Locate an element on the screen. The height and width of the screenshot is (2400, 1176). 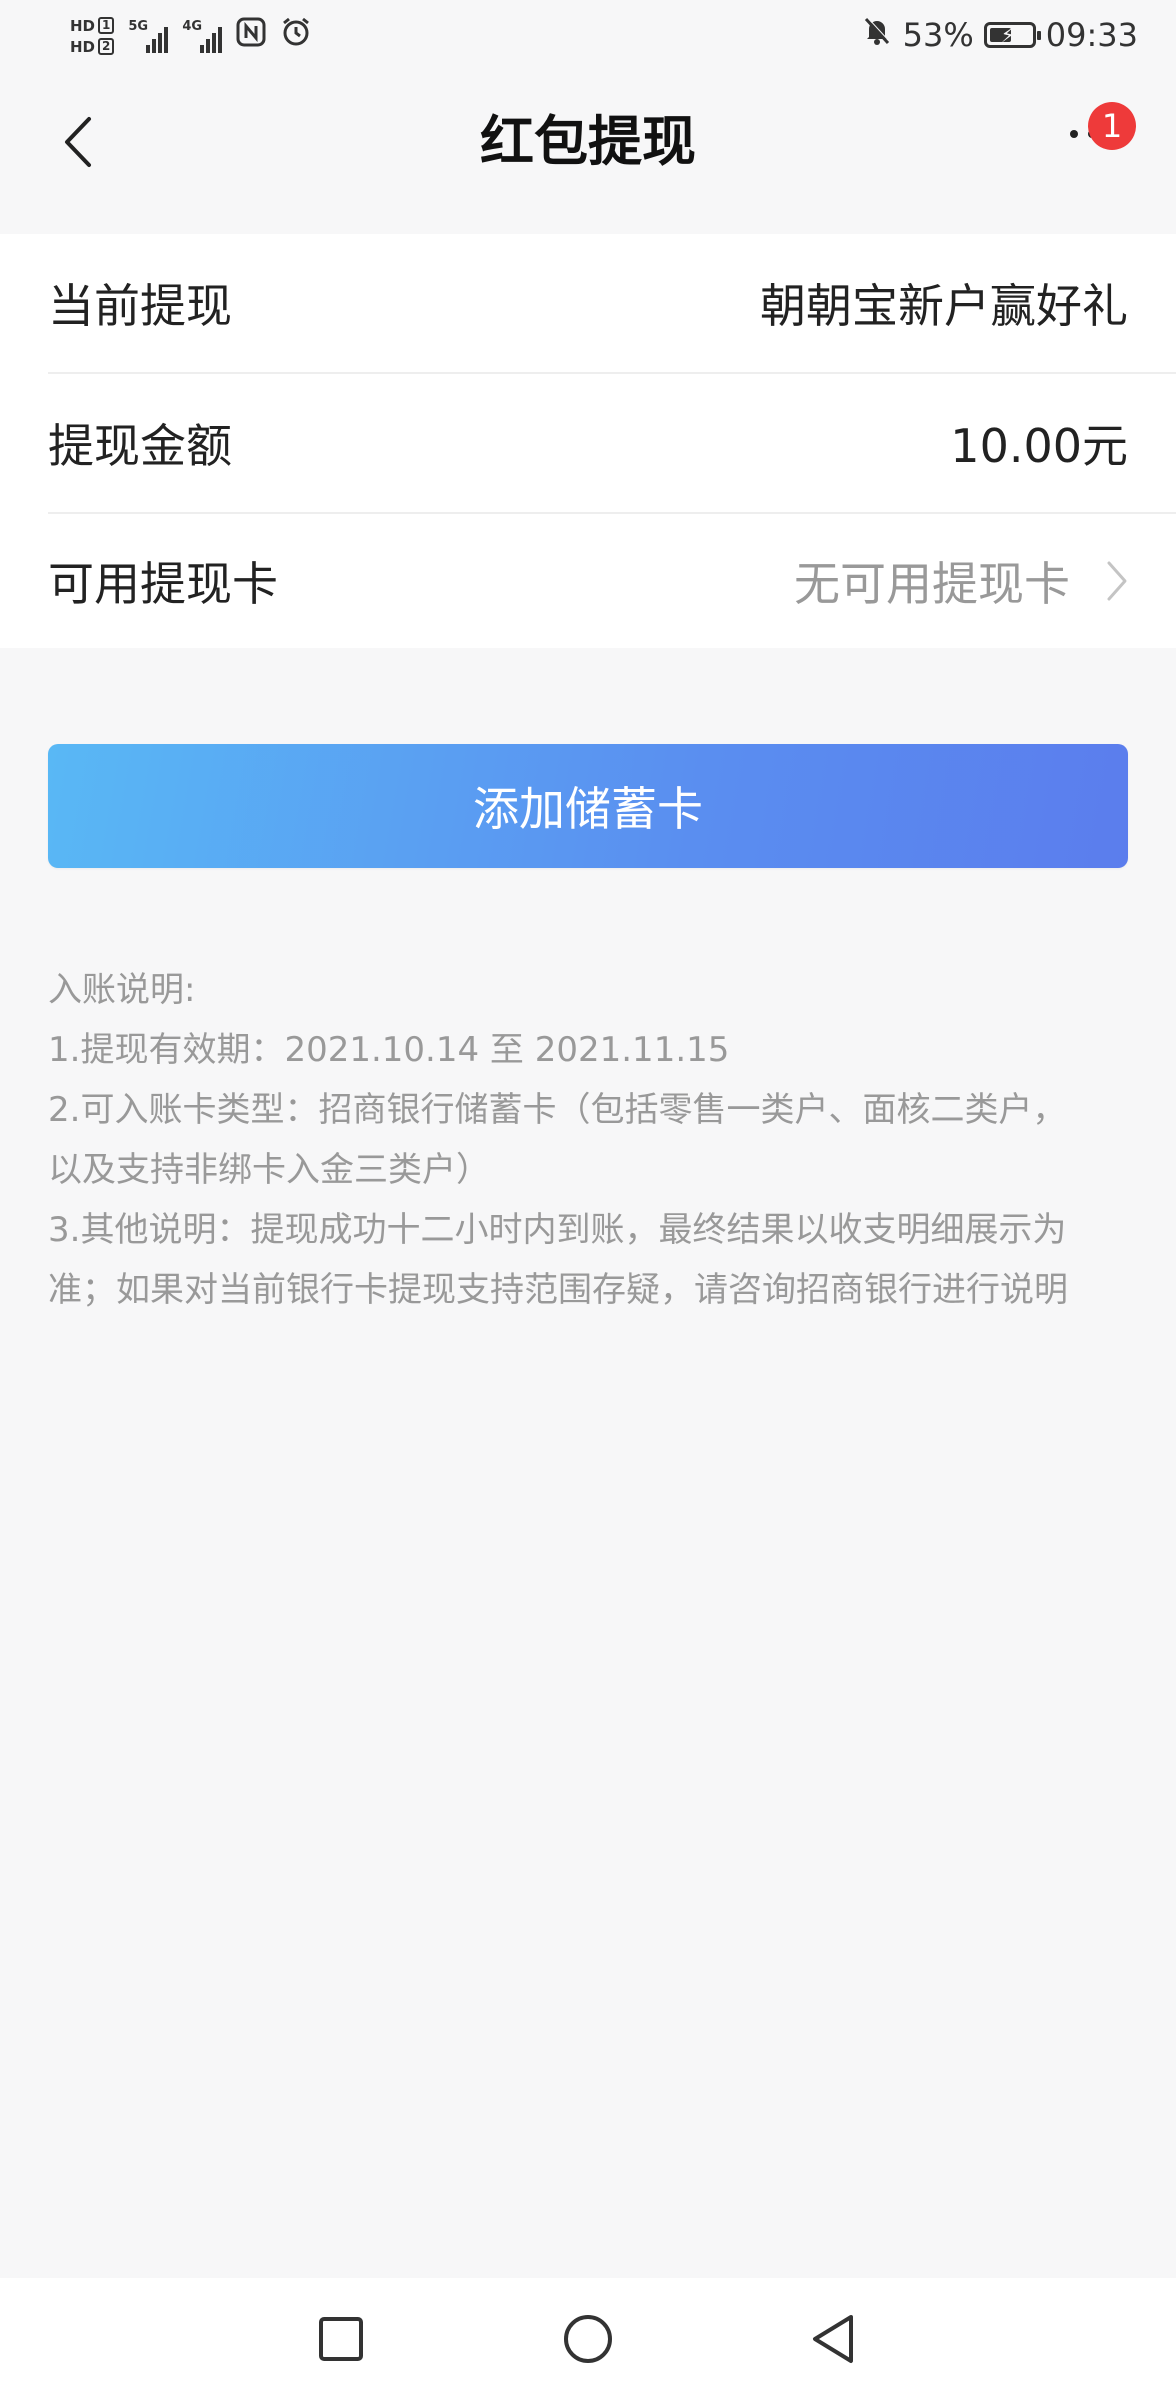
status-time: 09:33 is located at coordinates (1091, 35).